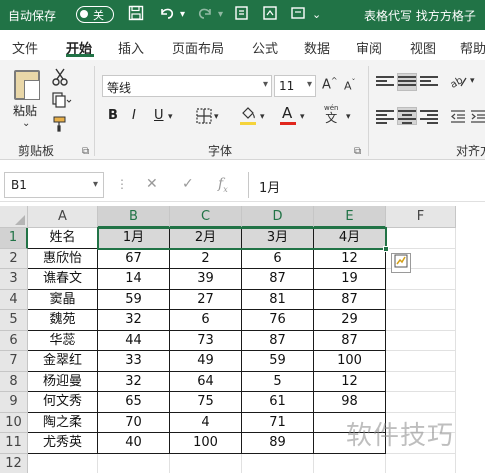  What do you see at coordinates (85, 151) in the screenshot?
I see `clipboard-launcher-icon: ⧉` at bounding box center [85, 151].